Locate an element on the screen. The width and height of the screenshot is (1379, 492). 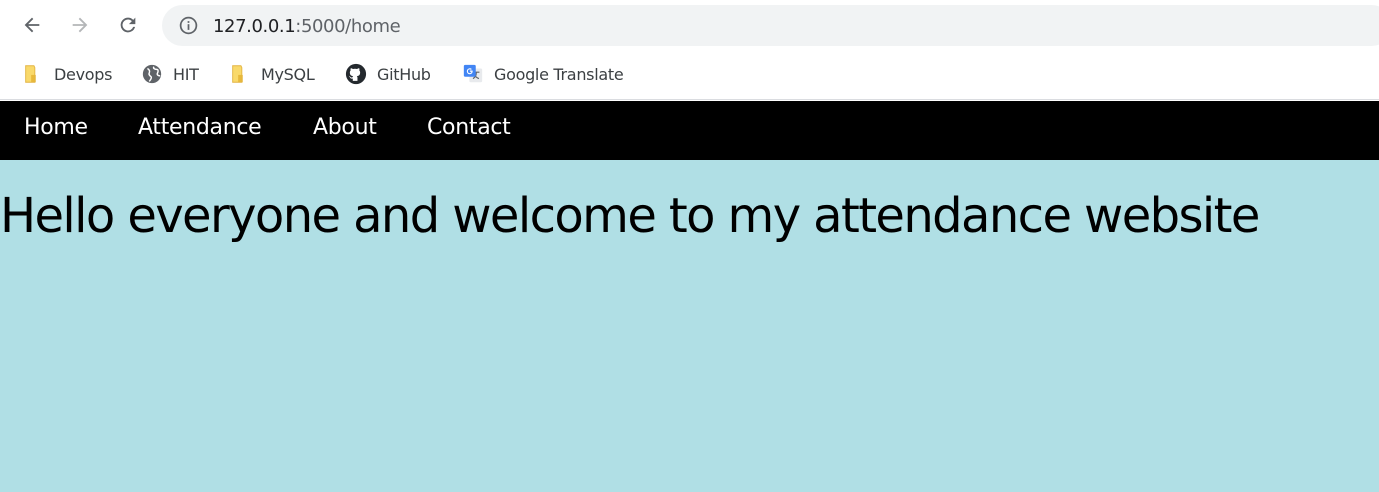
back-button is located at coordinates (32, 25).